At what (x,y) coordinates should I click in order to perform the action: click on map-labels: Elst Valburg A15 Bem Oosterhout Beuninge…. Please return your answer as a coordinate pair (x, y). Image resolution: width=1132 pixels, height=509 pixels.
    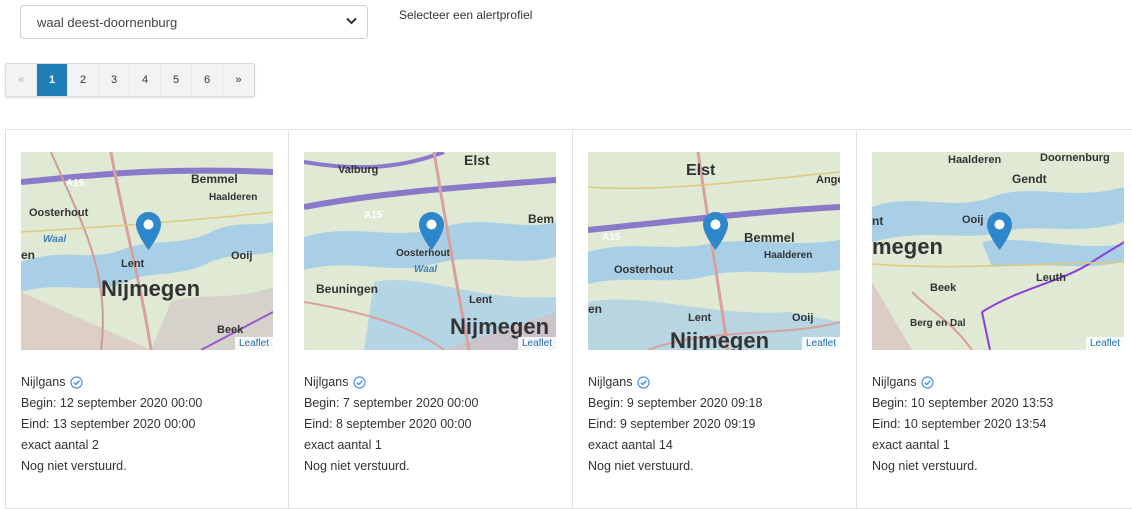
    Looking at the image, I should click on (430, 251).